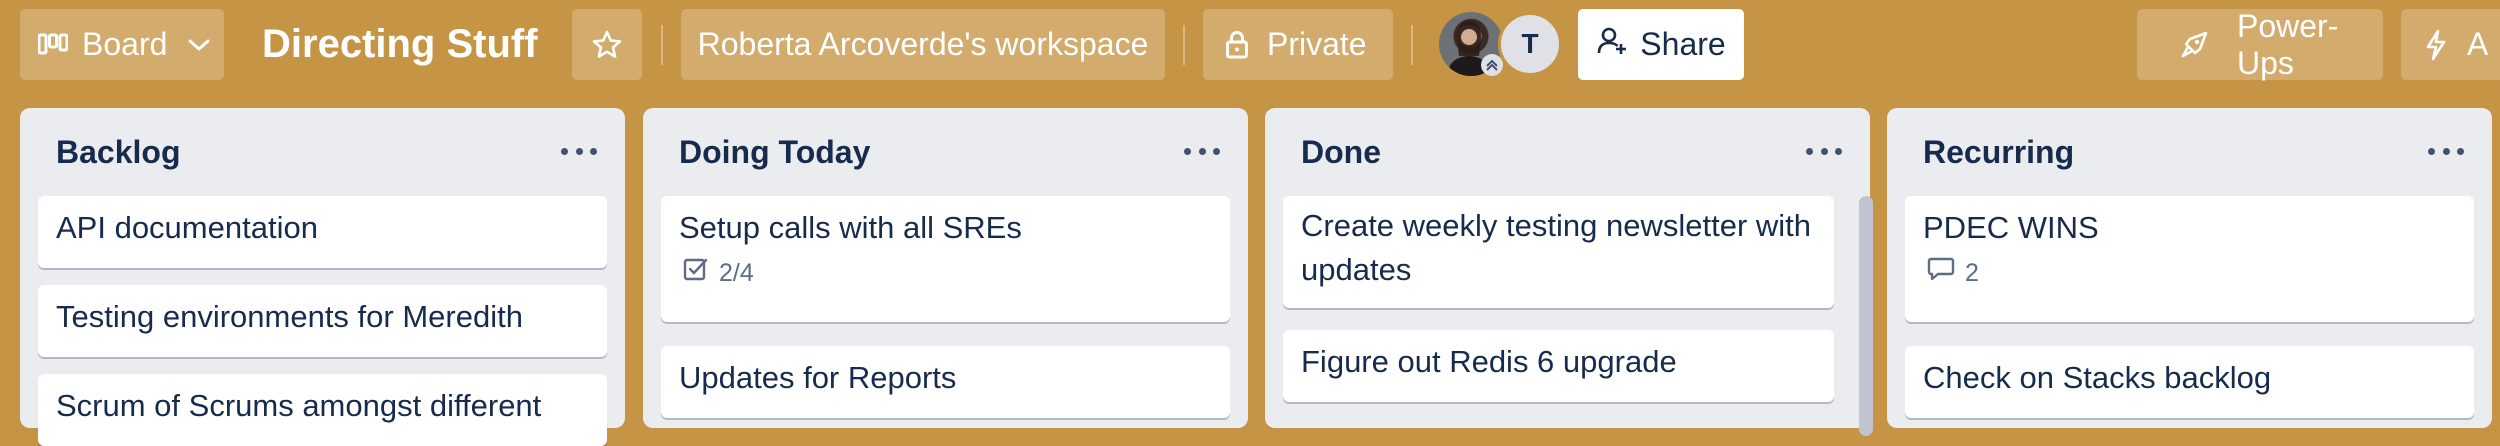 The width and height of the screenshot is (2500, 446). I want to click on powerups-label: Power-Ups, so click(2288, 44).